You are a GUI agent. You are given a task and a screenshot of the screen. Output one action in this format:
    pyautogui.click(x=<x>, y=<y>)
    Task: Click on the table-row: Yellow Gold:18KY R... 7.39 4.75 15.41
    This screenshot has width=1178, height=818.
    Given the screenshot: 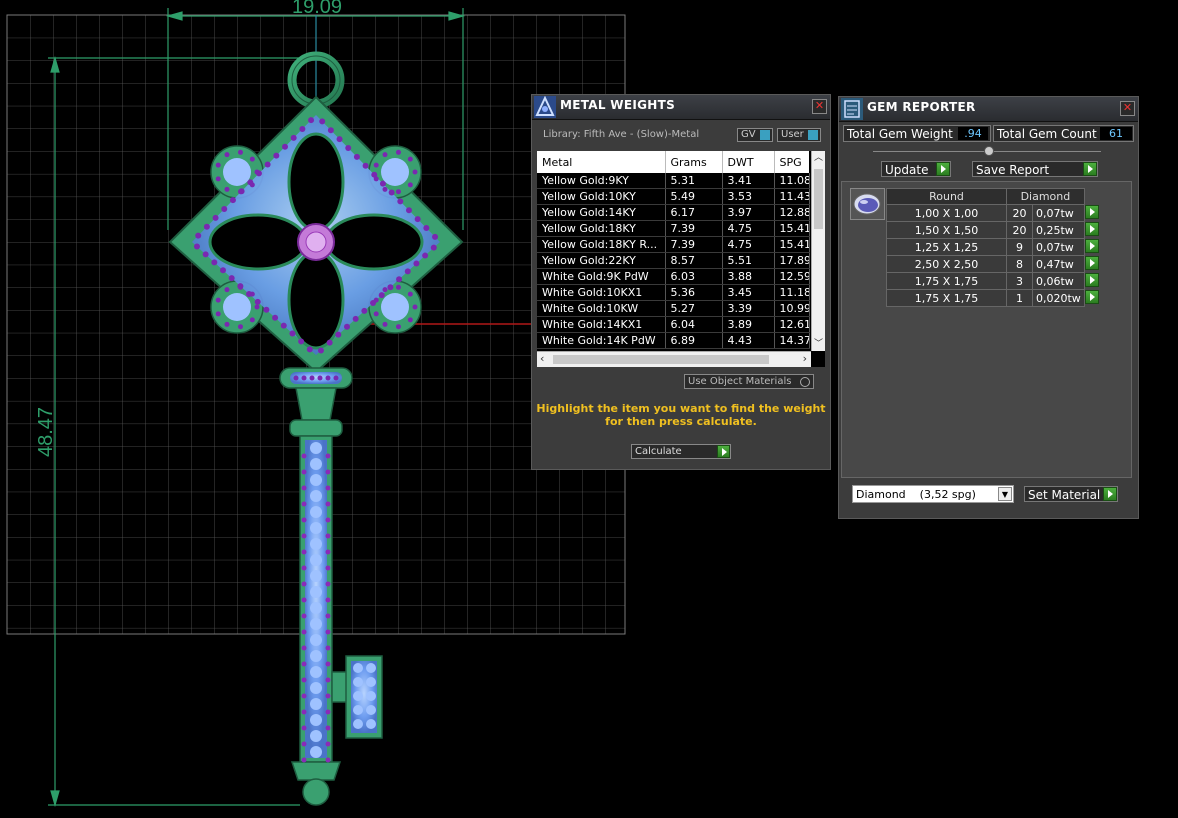 What is the action you would take?
    pyautogui.click(x=673, y=244)
    